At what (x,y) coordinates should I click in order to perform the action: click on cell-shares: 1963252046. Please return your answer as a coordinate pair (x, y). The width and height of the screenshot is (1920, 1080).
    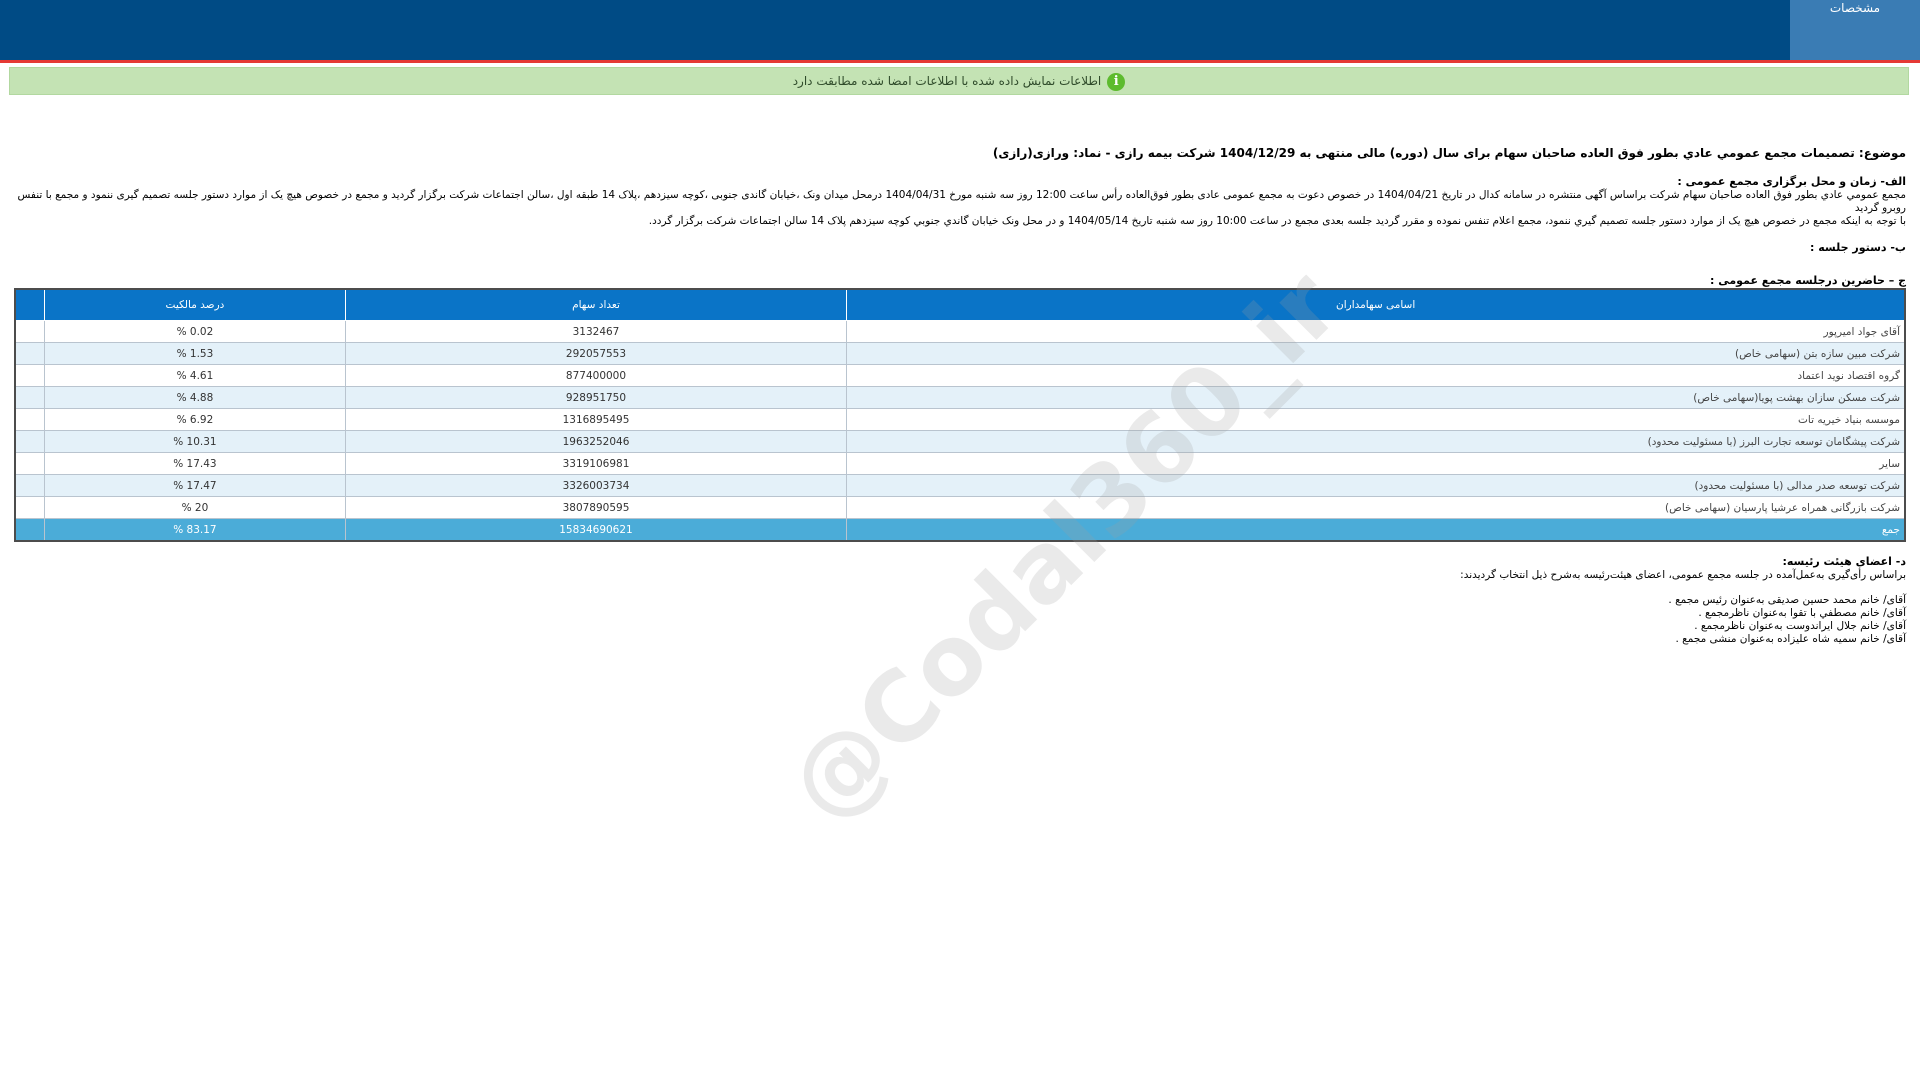
    Looking at the image, I should click on (596, 441).